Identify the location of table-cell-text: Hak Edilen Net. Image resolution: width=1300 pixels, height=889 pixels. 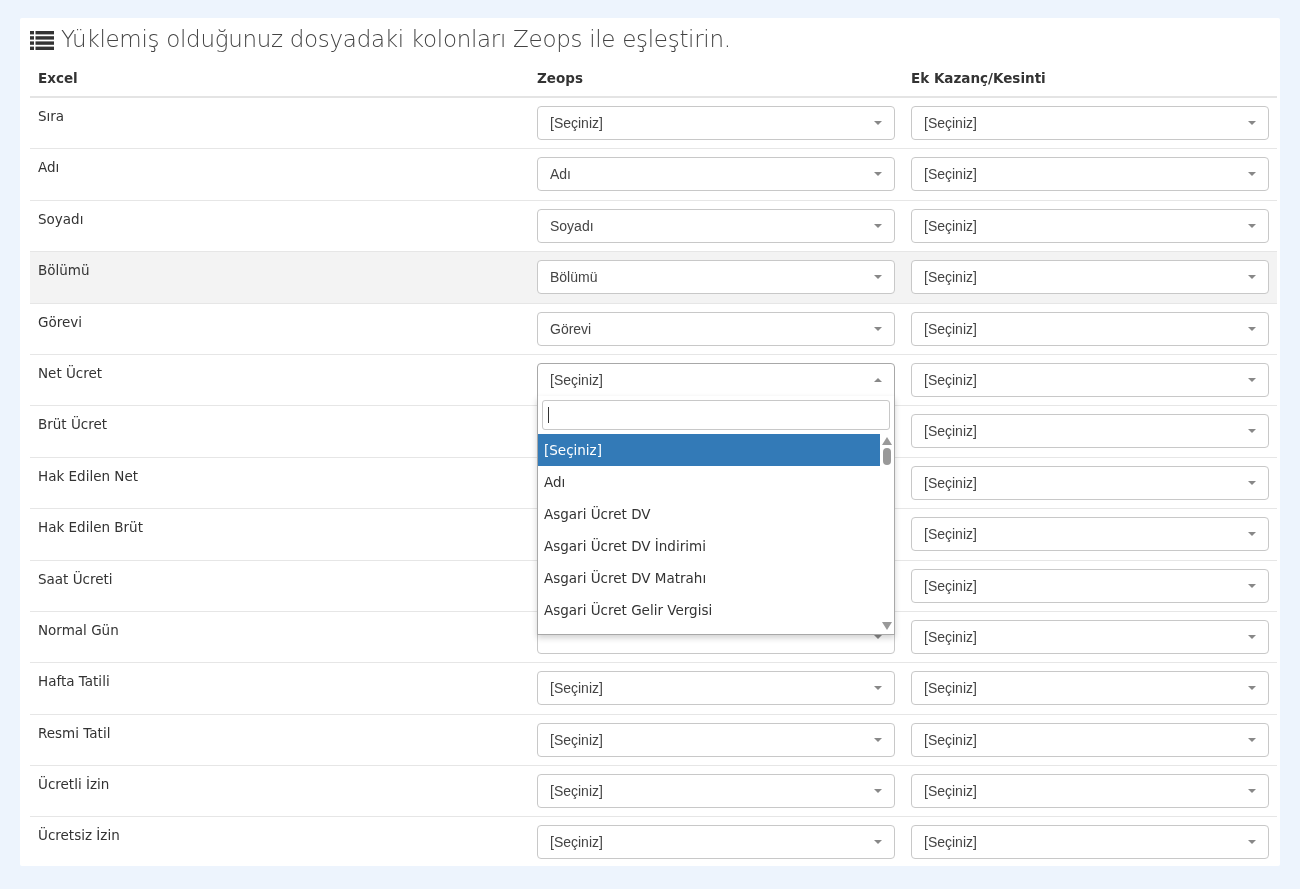
(88, 475).